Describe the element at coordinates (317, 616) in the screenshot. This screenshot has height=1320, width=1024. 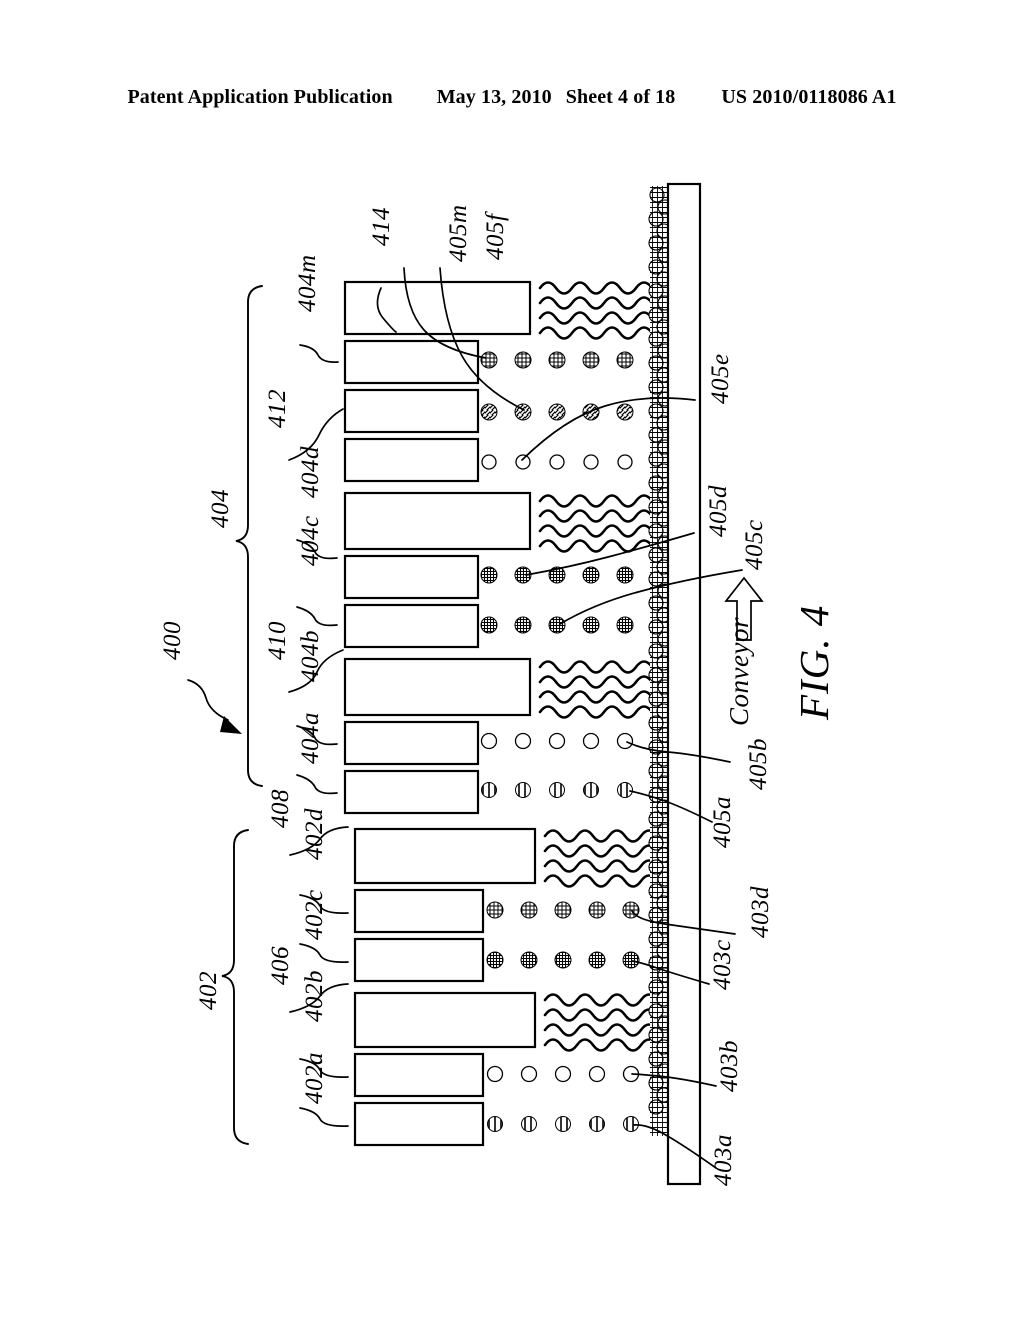
I see `leader-404c` at that location.